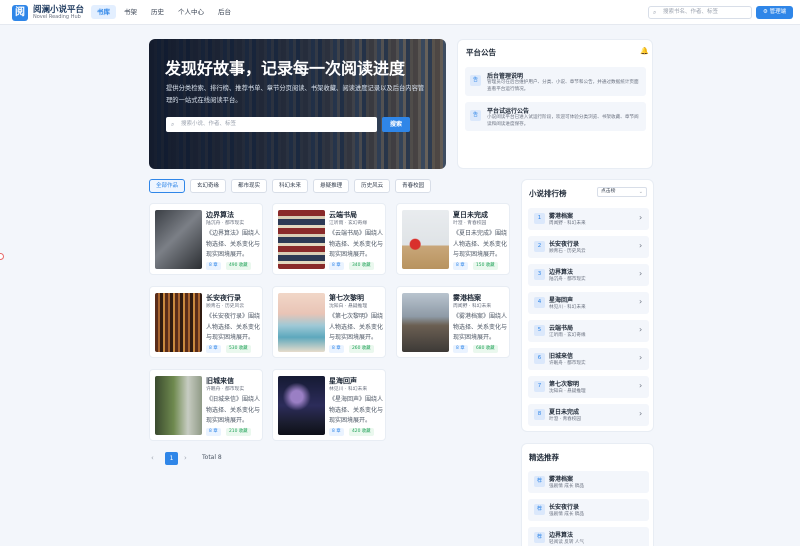  Describe the element at coordinates (152, 458) in the screenshot. I see `prev-page-button: ‹` at that location.